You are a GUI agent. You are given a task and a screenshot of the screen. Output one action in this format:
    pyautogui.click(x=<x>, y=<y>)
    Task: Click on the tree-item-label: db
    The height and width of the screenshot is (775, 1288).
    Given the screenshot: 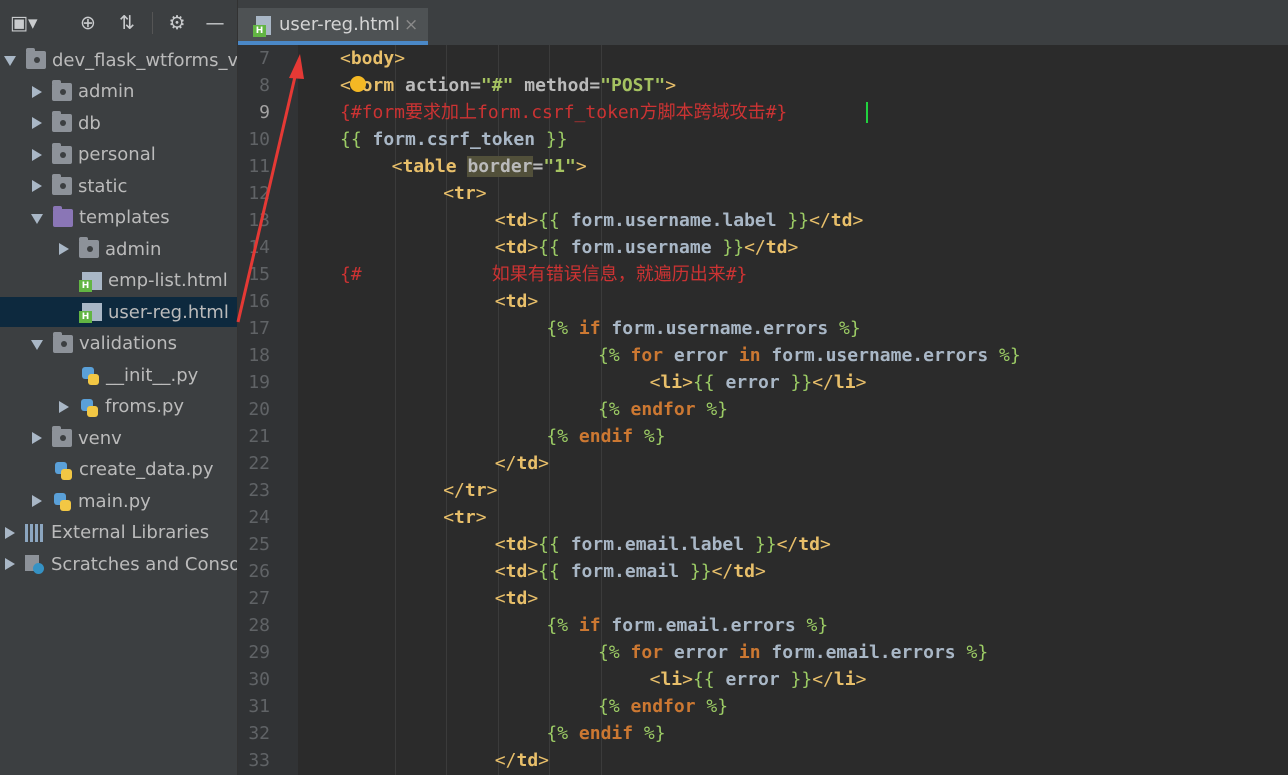 What is the action you would take?
    pyautogui.click(x=89, y=123)
    